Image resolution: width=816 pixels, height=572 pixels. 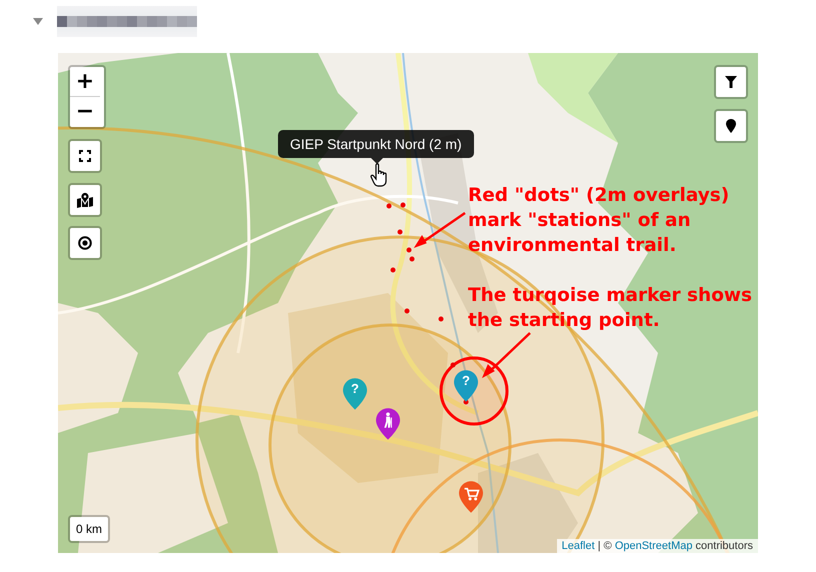 I want to click on filter-button, so click(x=731, y=82).